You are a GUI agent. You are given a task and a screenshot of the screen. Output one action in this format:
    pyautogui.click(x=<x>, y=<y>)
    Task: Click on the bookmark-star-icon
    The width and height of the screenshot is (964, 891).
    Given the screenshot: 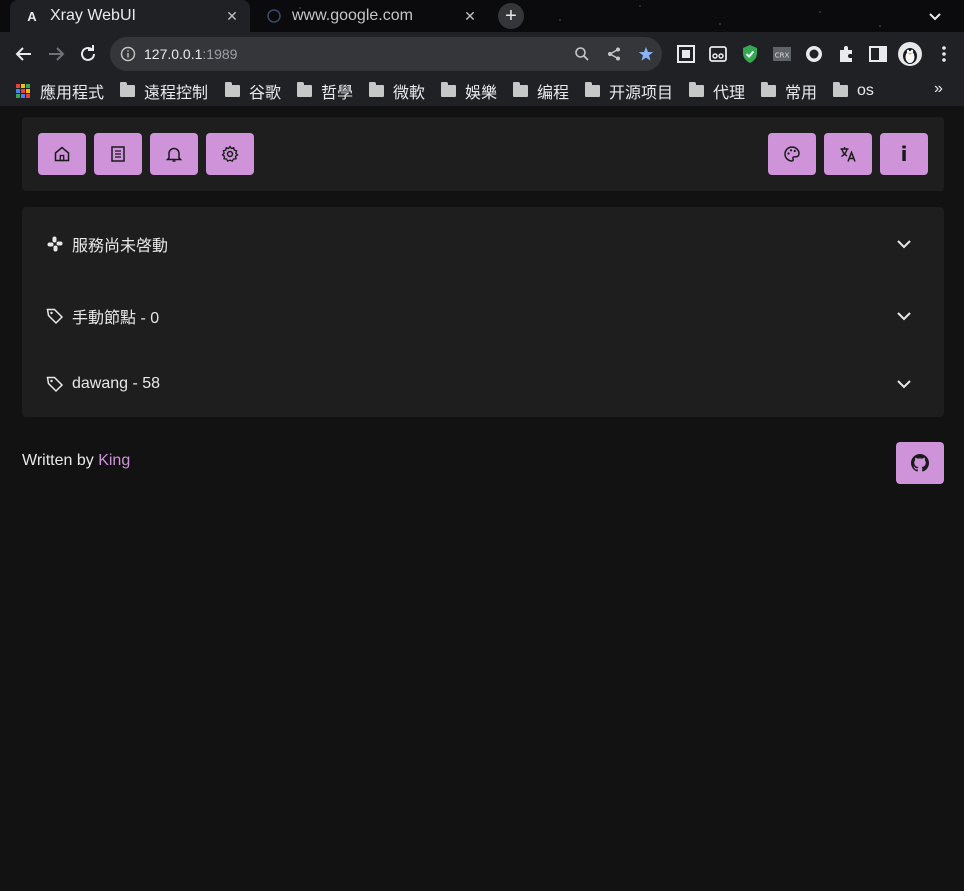 What is the action you would take?
    pyautogui.click(x=646, y=54)
    